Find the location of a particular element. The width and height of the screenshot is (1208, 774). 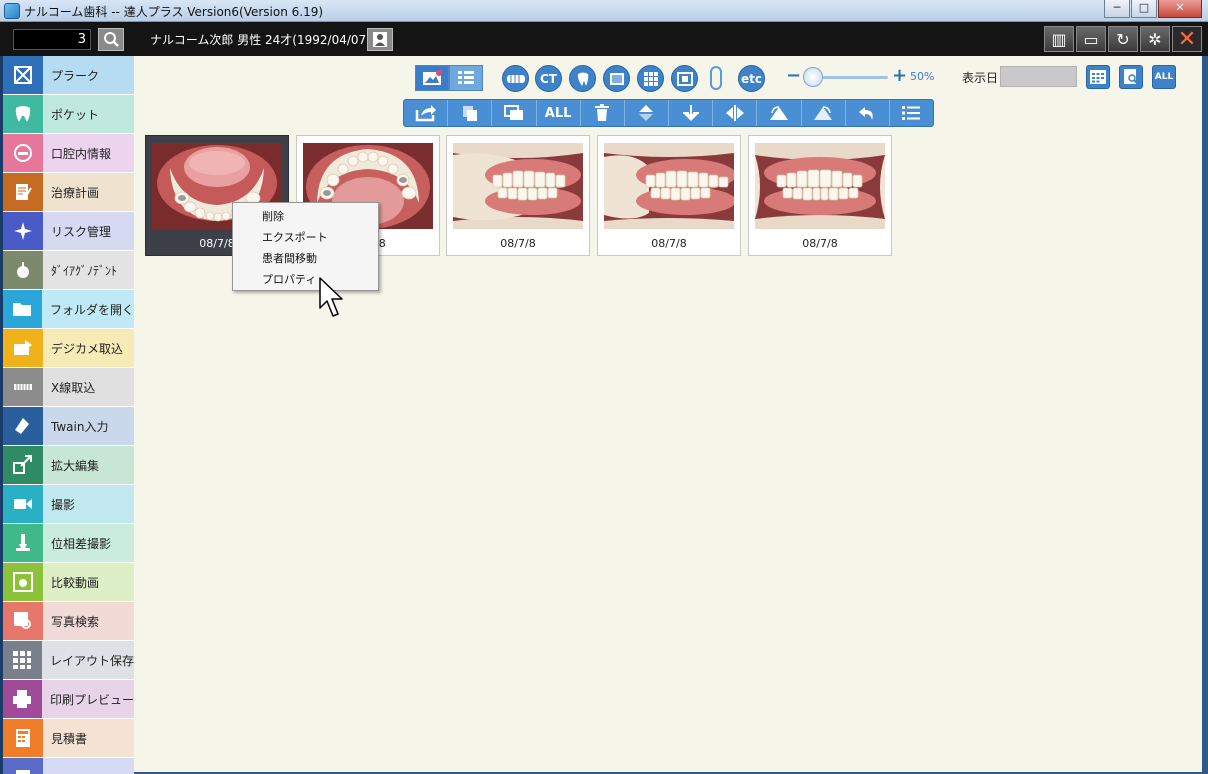

list-button is located at coordinates (911, 113).